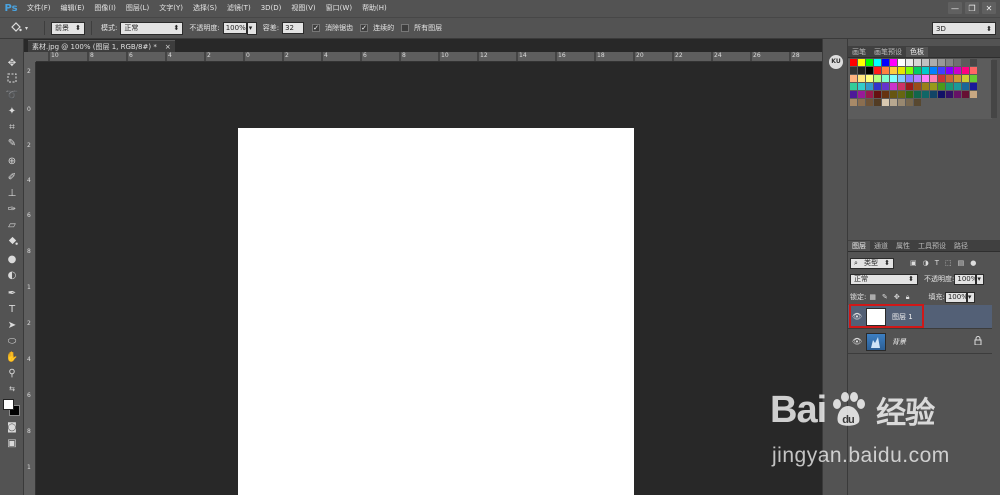 Image resolution: width=1000 pixels, height=495 pixels. Describe the element at coordinates (68, 28) in the screenshot. I see `fill-source-select: 前景 ⬍` at that location.